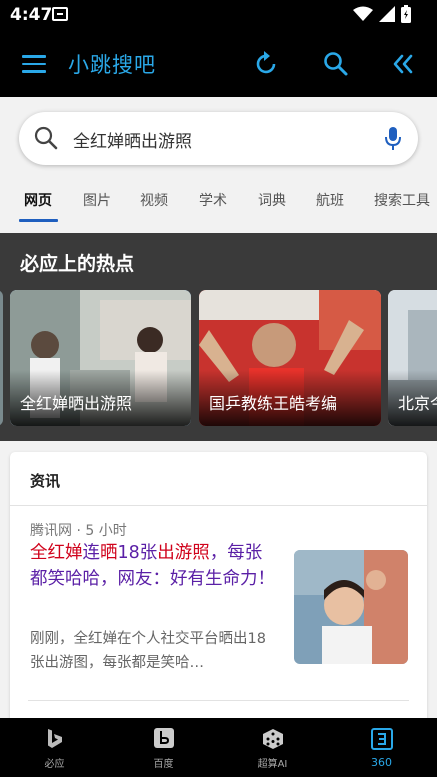 The height and width of the screenshot is (777, 437). Describe the element at coordinates (183, 553) in the screenshot. I see `news-title-highlight: 出游照` at that location.